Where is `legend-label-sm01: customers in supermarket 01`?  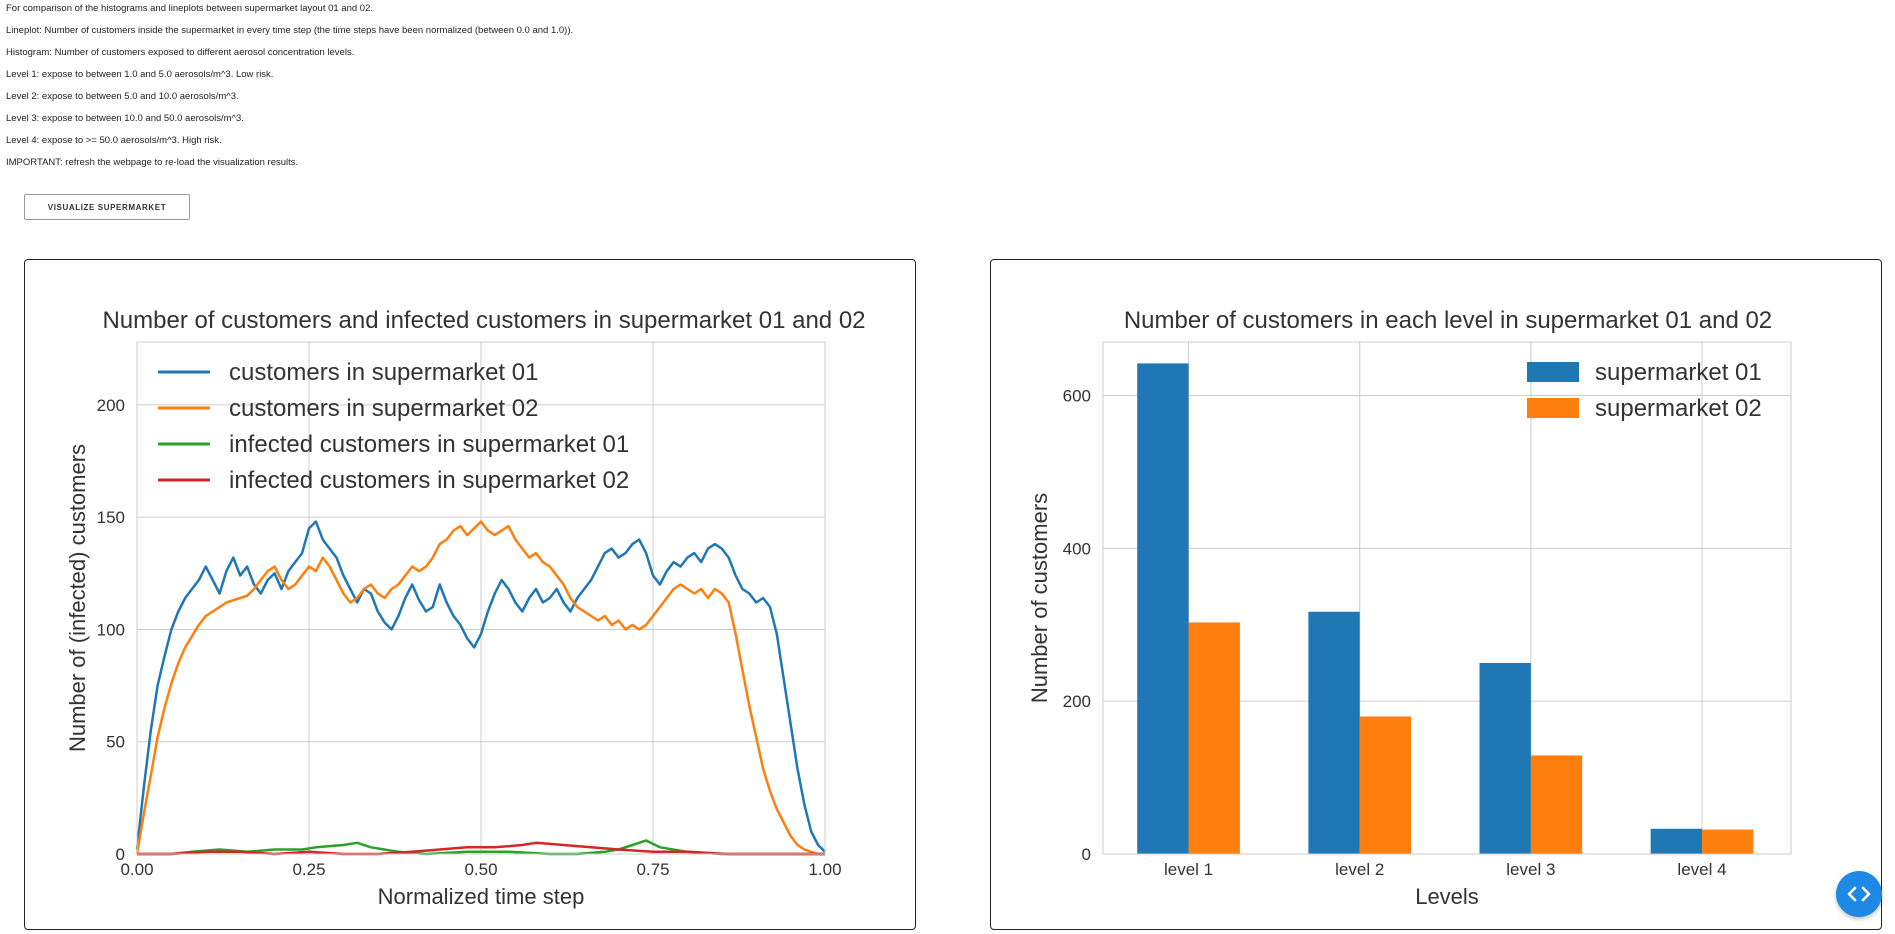 legend-label-sm01: customers in supermarket 01 is located at coordinates (383, 372).